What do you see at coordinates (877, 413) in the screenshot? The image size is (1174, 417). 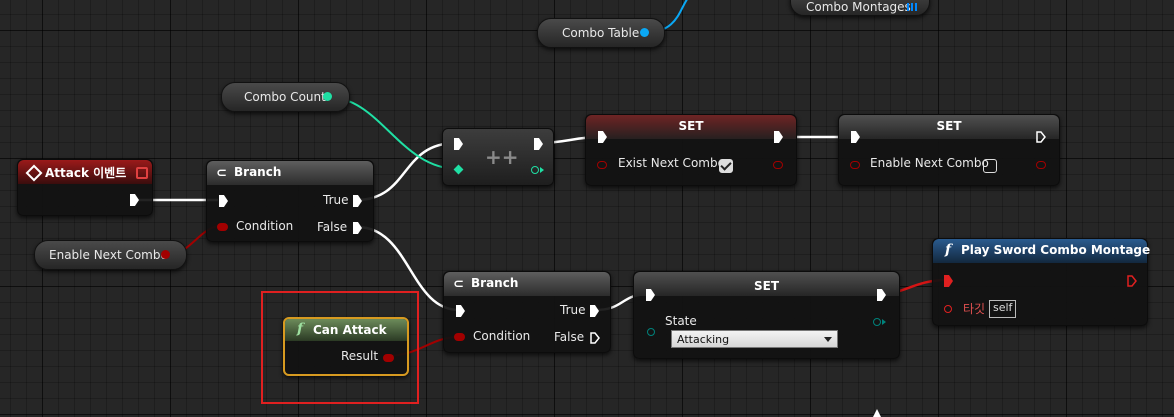 I see `mouse-cursor-icon` at bounding box center [877, 413].